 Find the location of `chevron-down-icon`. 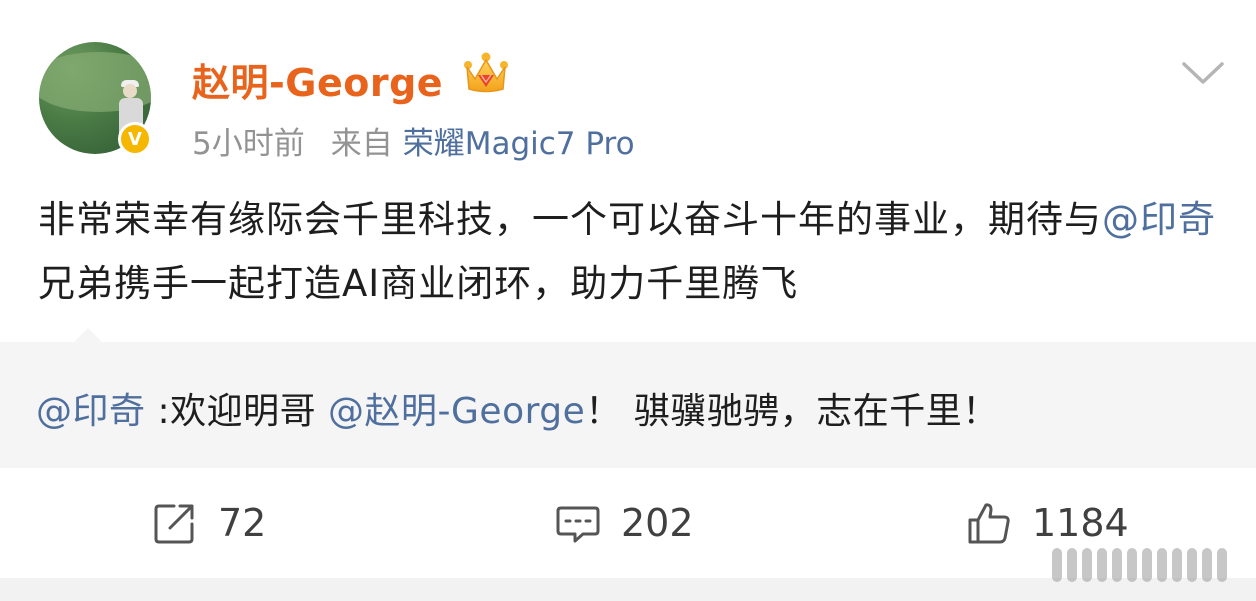

chevron-down-icon is located at coordinates (1203, 73).